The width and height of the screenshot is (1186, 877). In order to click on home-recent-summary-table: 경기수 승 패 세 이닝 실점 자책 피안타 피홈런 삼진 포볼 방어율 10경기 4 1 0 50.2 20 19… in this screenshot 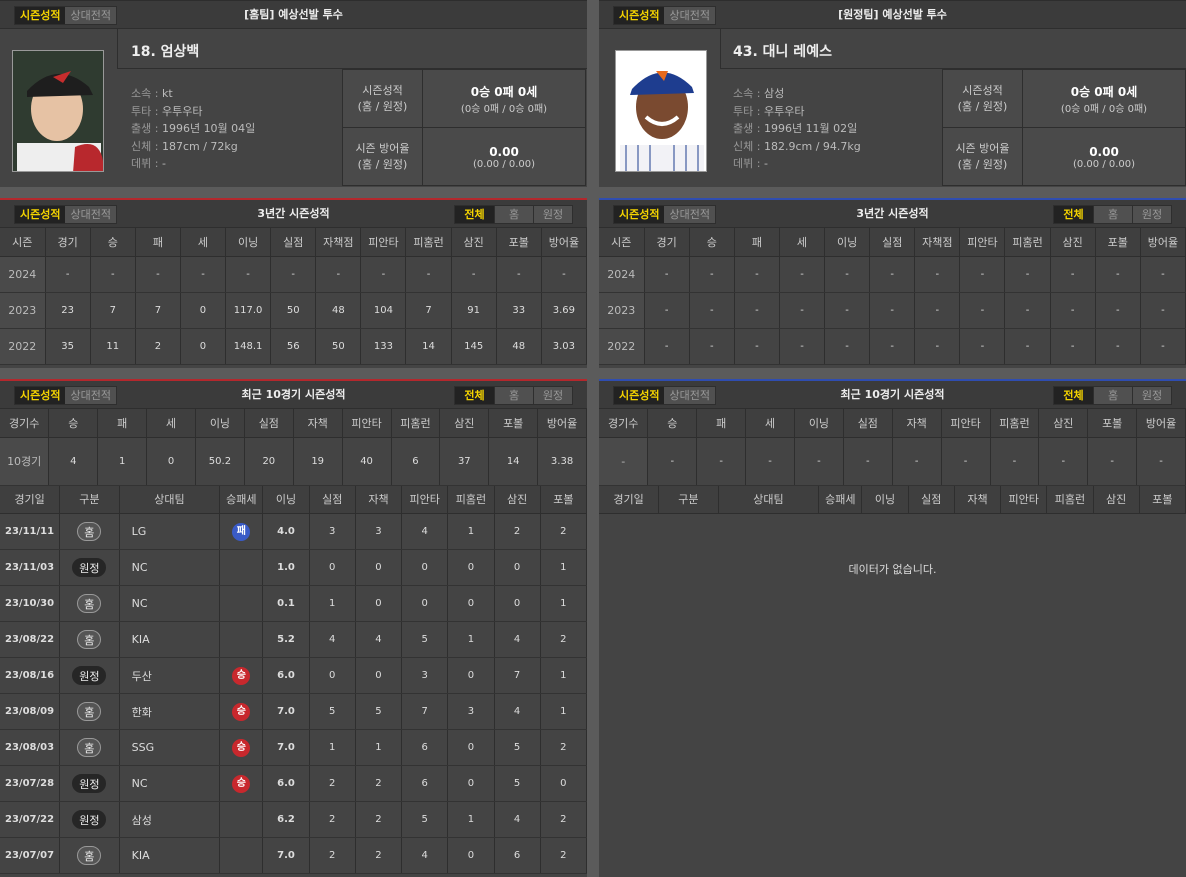, I will do `click(293, 447)`.